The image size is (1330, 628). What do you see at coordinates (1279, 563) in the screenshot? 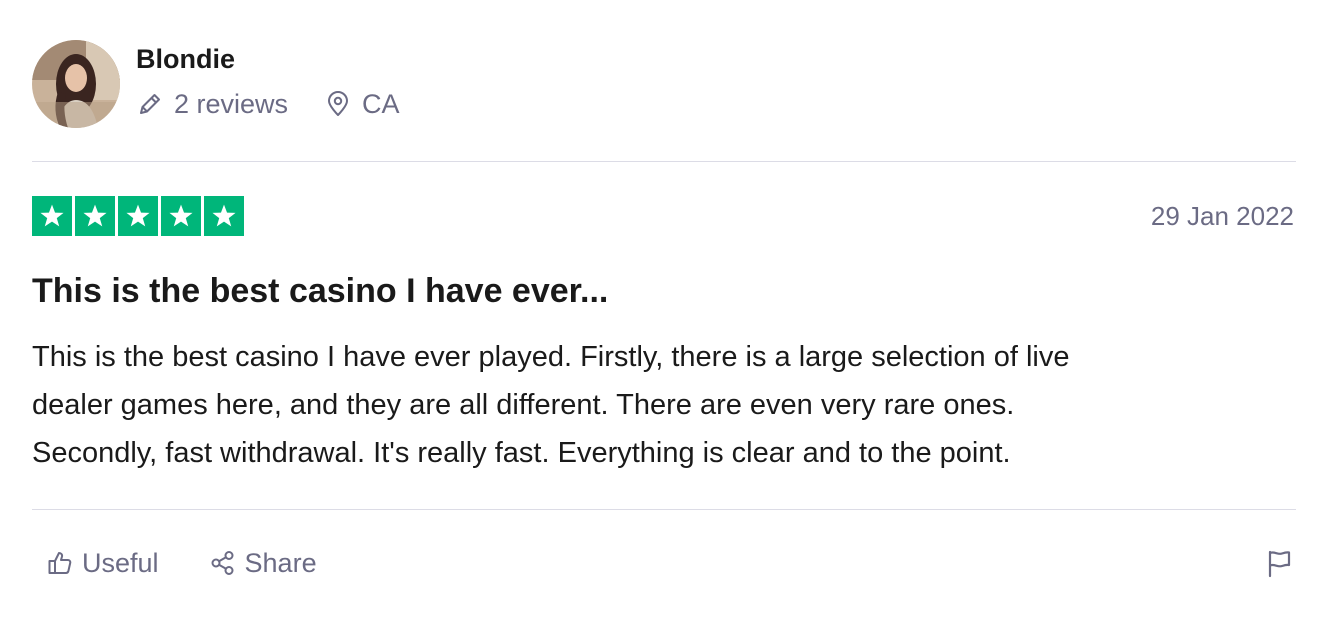
I see `flag-icon` at bounding box center [1279, 563].